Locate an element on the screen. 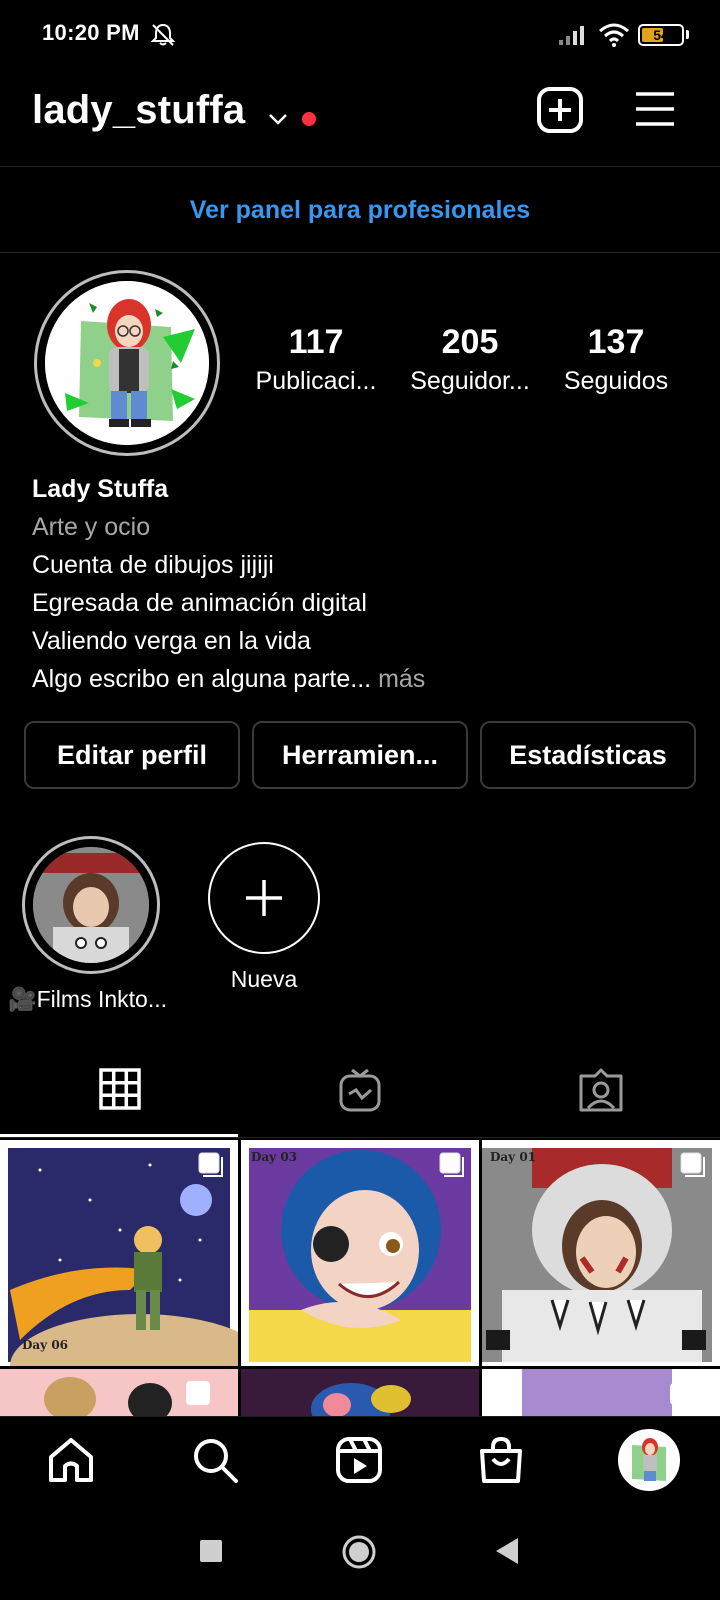 The height and width of the screenshot is (1600, 720). status-time: 10:20 PM is located at coordinates (91, 32).